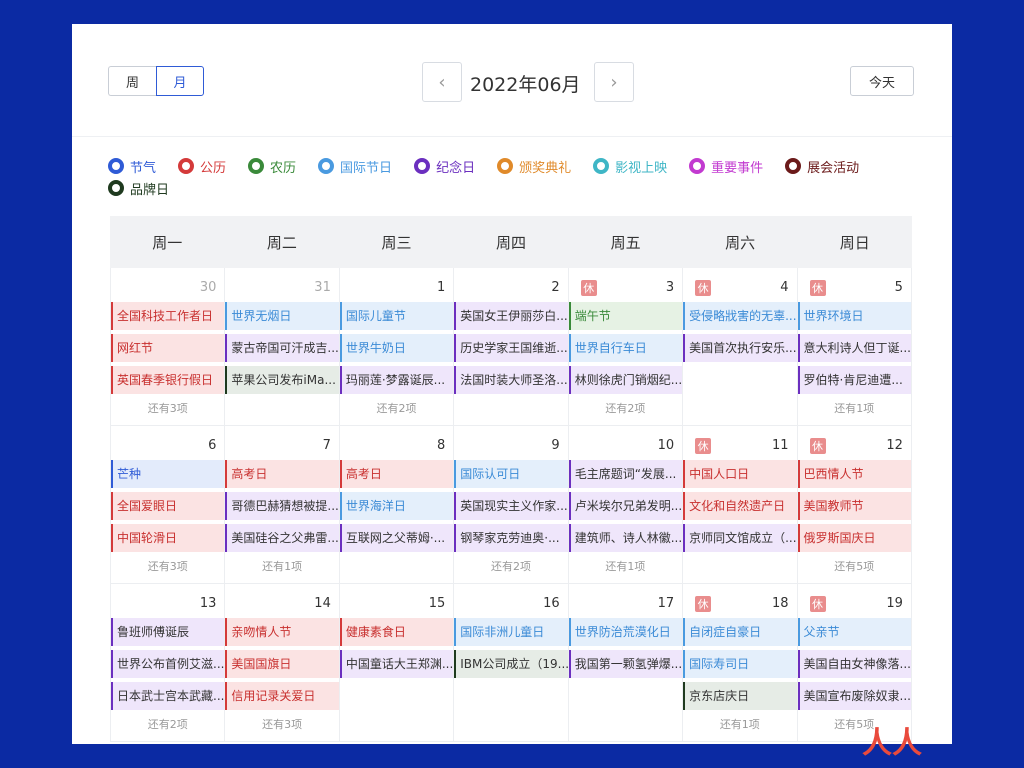 Image resolution: width=1024 pixels, height=768 pixels. Describe the element at coordinates (511, 632) in the screenshot. I see `calendar-event: 国际非洲儿童日` at that location.